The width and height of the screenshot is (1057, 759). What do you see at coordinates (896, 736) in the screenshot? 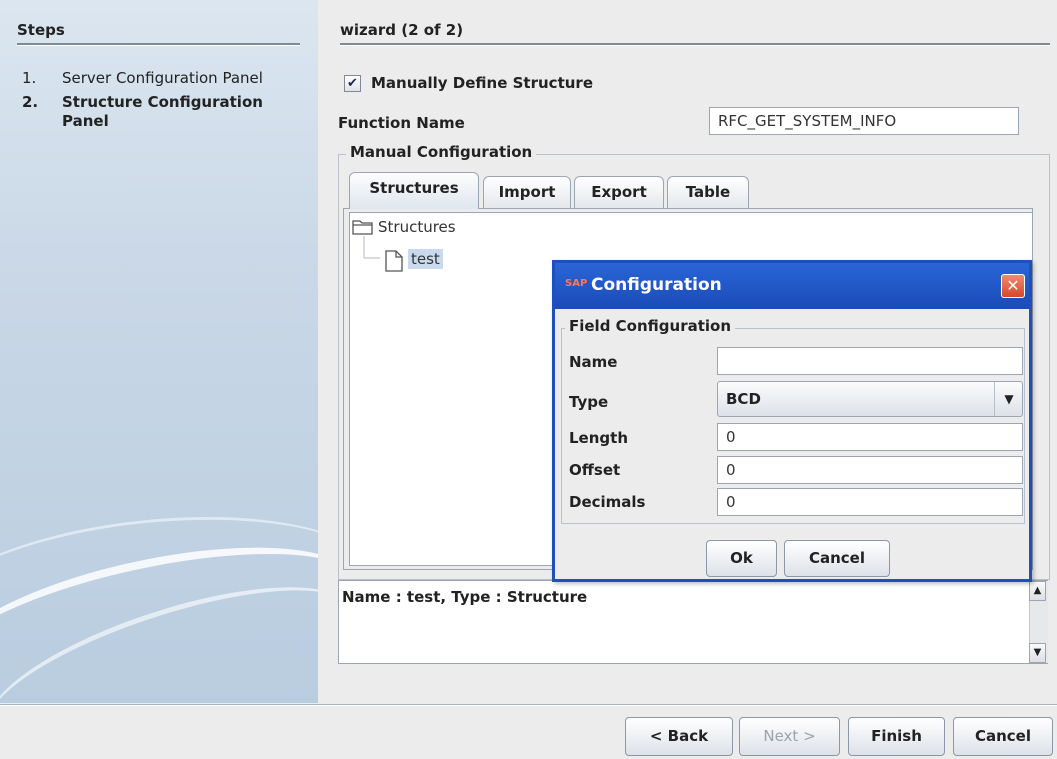
I see `finish-button: Finish` at bounding box center [896, 736].